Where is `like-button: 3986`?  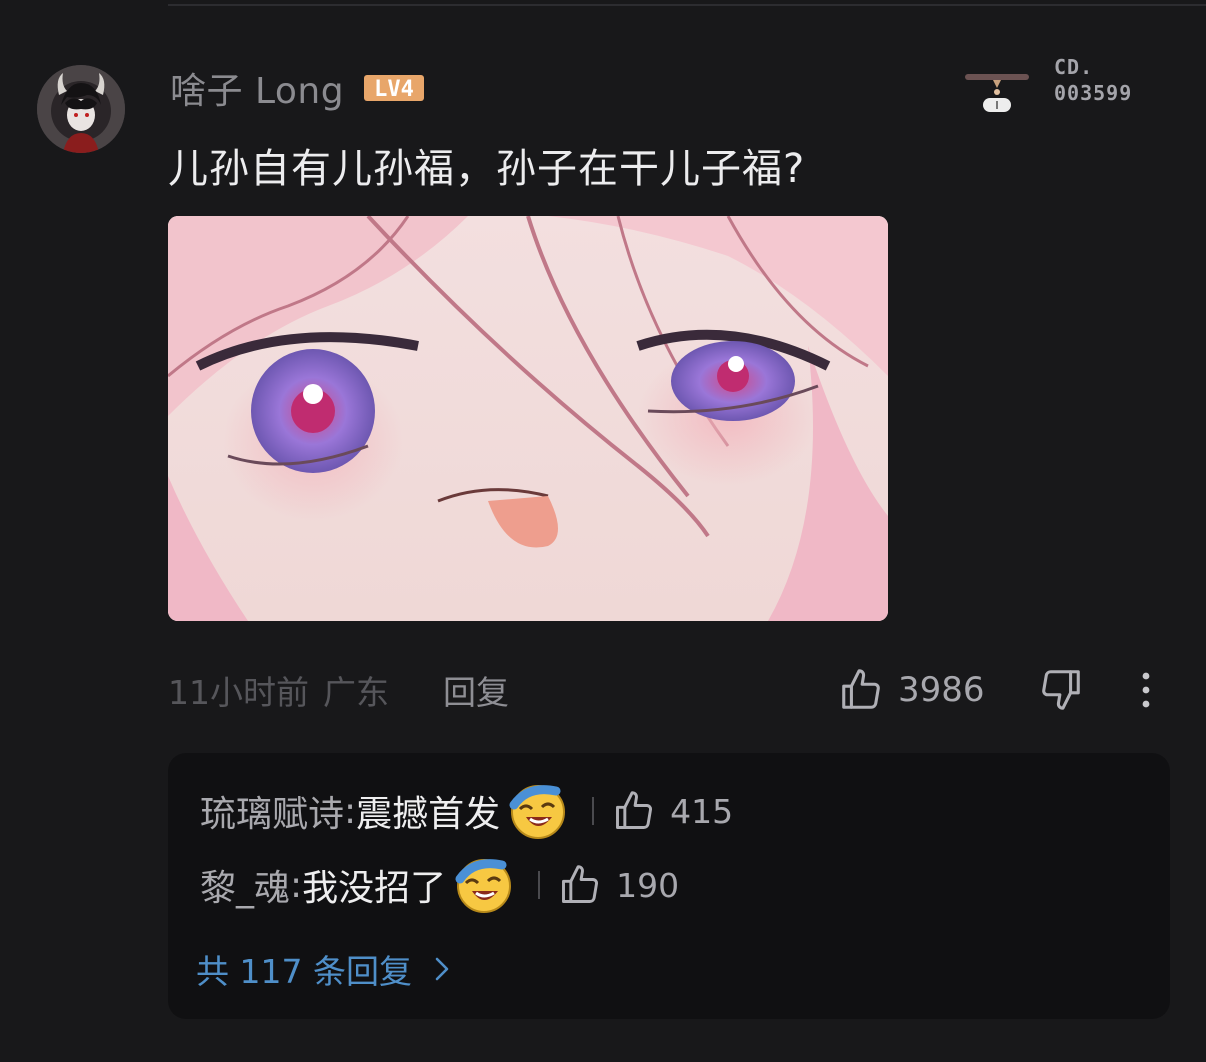
like-button: 3986 is located at coordinates (911, 690).